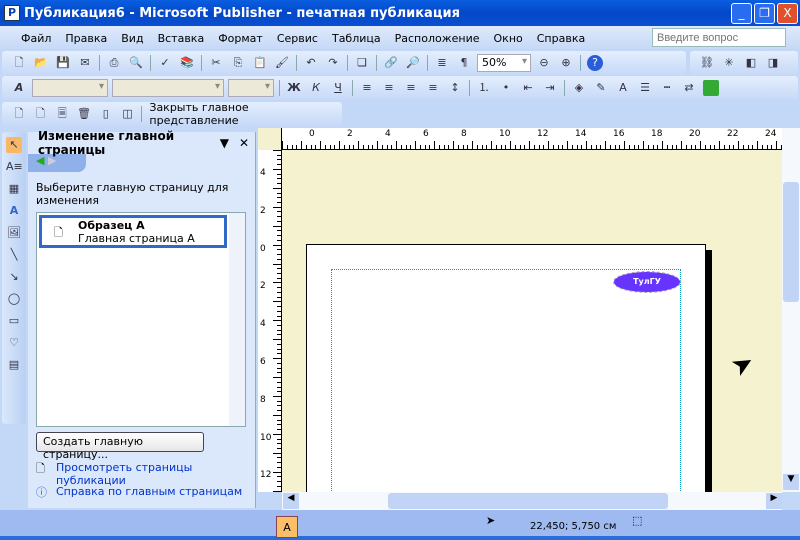 Image resolution: width=800 pixels, height=540 pixels. I want to click on page-navigator-button: A, so click(287, 527).